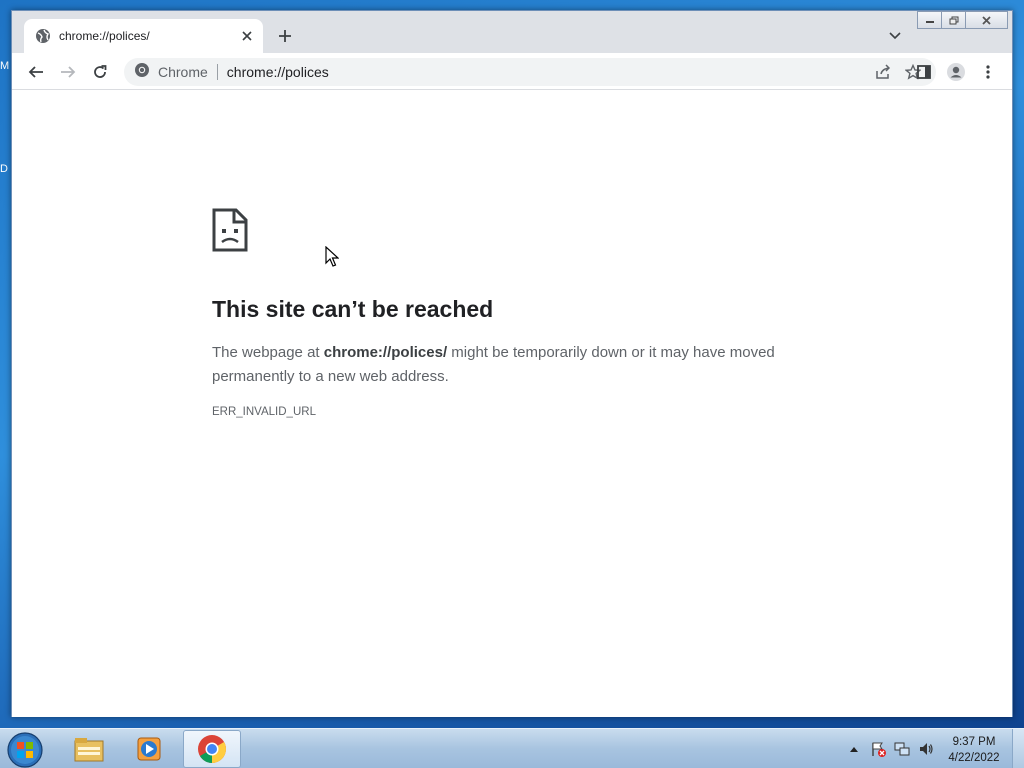 Image resolution: width=1024 pixels, height=768 pixels. What do you see at coordinates (278, 72) in the screenshot?
I see `url-text: chrome://polices` at bounding box center [278, 72].